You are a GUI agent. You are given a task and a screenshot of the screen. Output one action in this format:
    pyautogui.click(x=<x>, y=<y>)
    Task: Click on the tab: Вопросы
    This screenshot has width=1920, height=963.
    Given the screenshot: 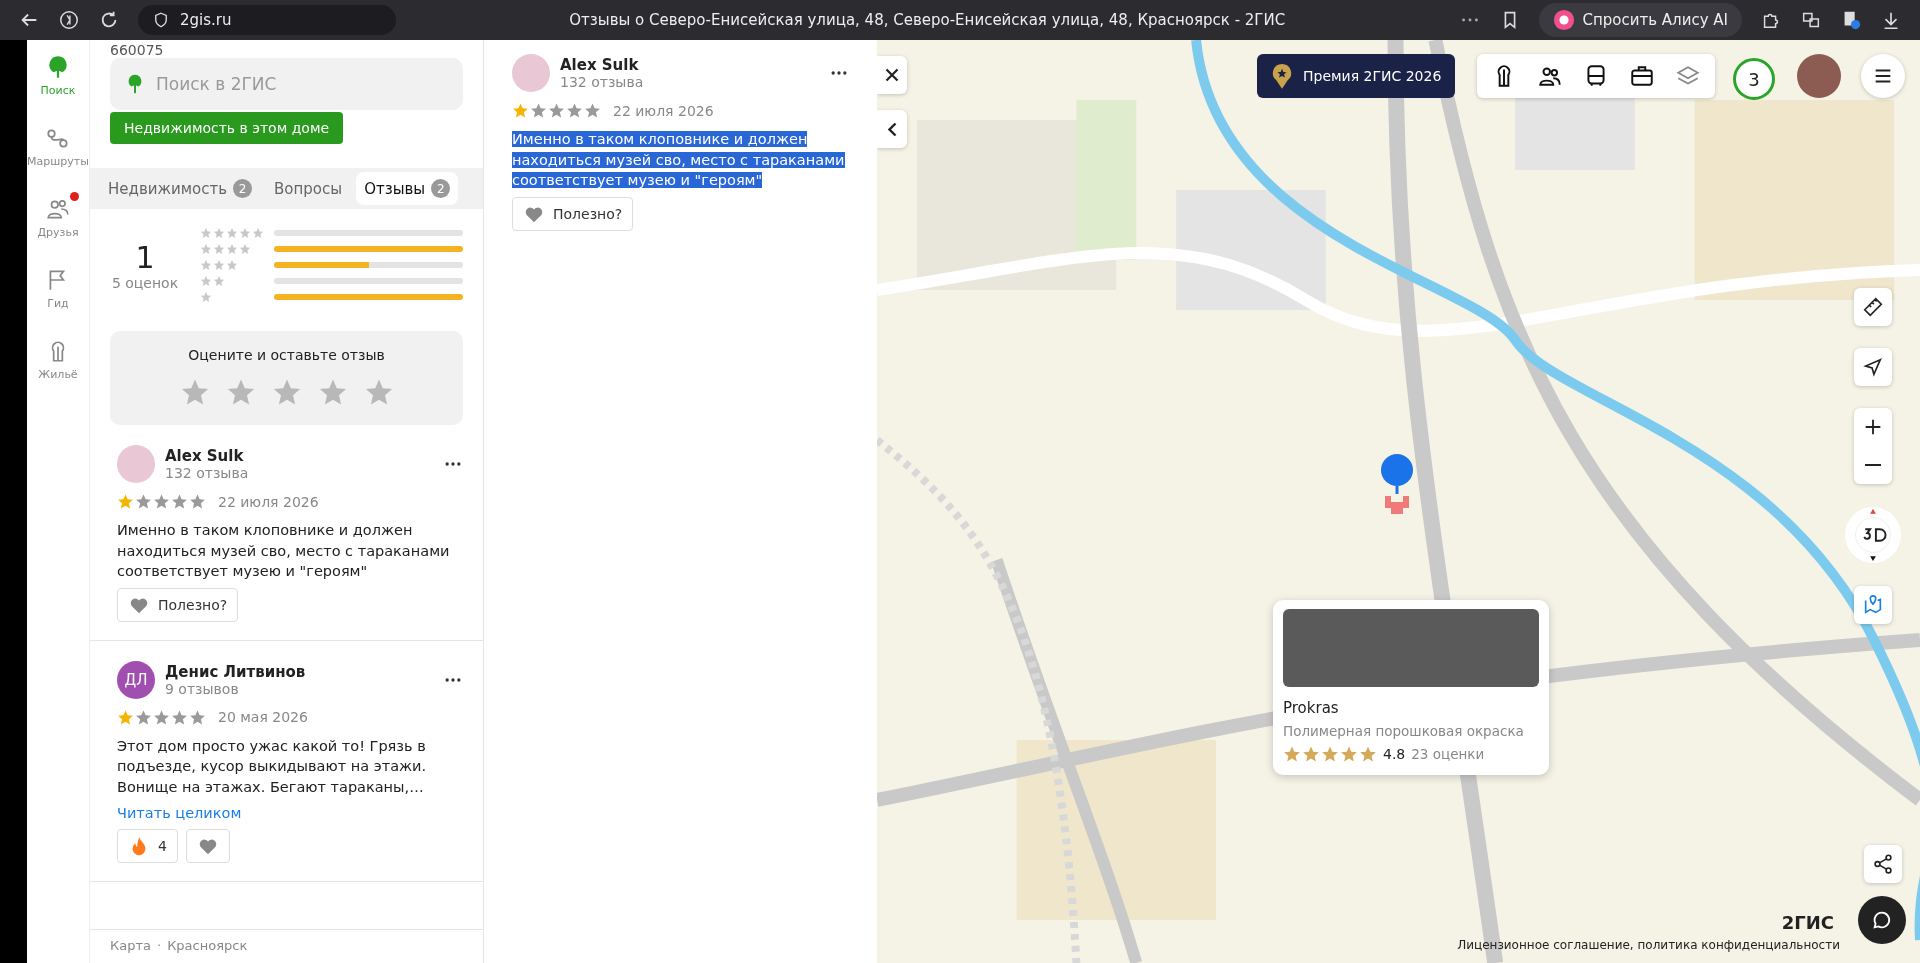 What is the action you would take?
    pyautogui.click(x=308, y=188)
    